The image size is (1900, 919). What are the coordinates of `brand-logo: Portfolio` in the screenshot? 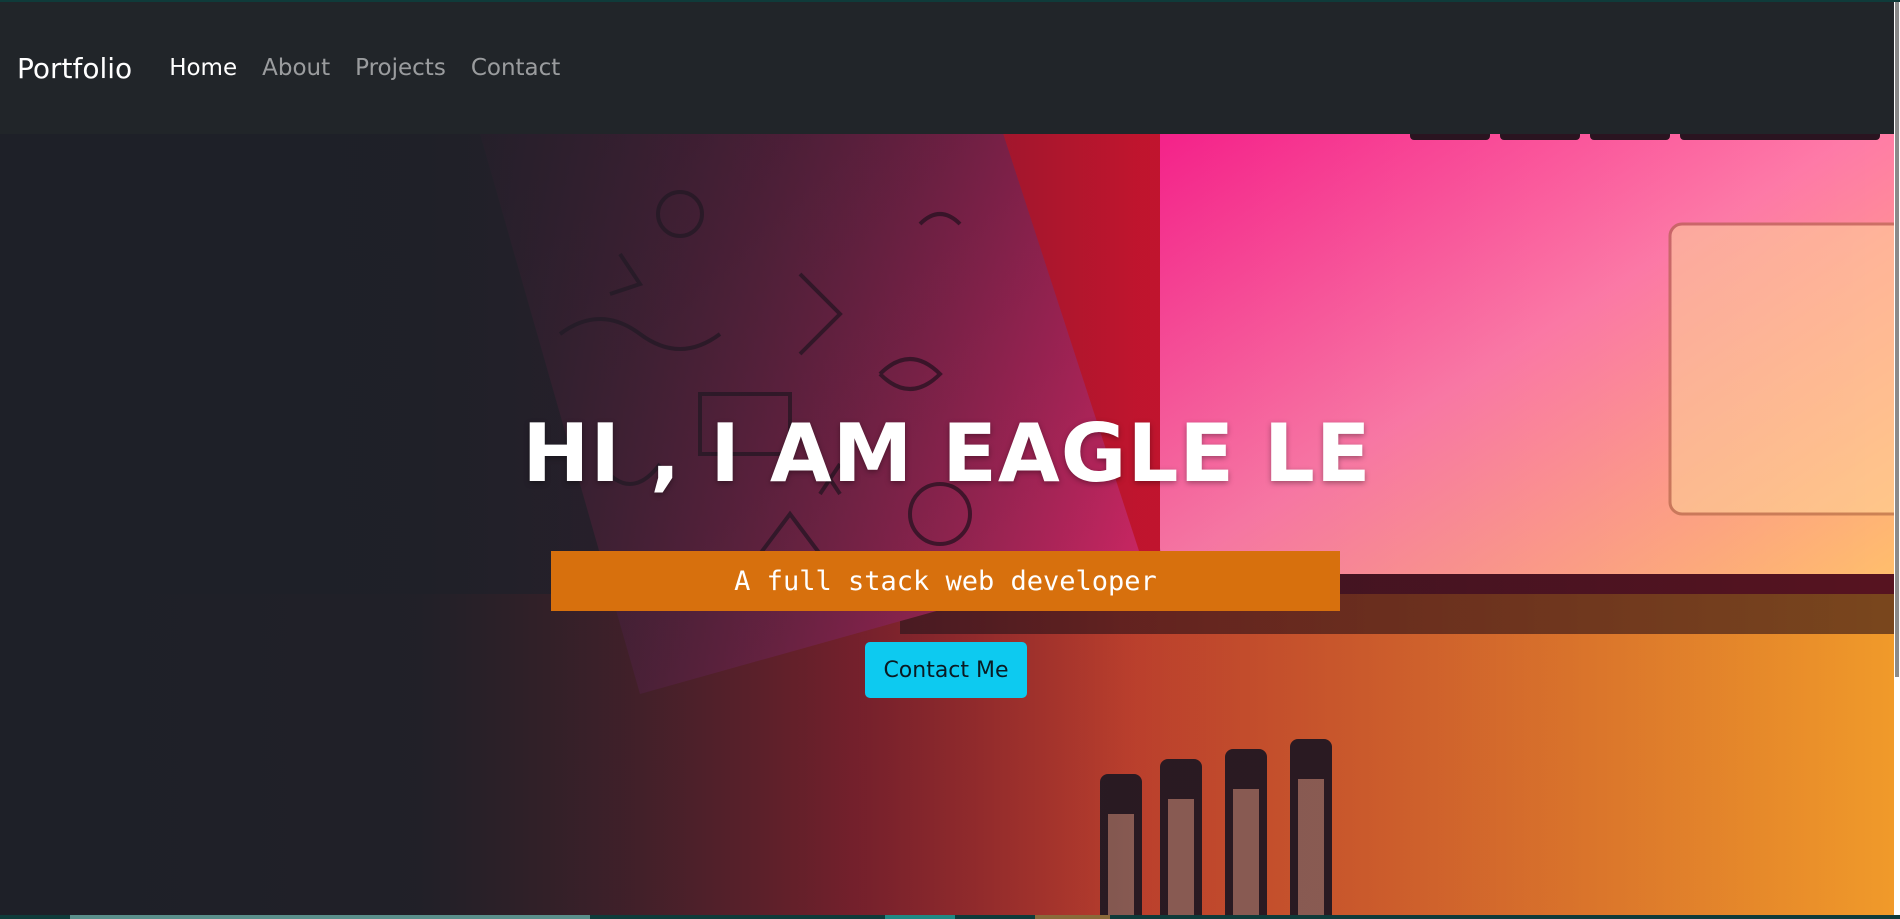 It's located at (74, 68).